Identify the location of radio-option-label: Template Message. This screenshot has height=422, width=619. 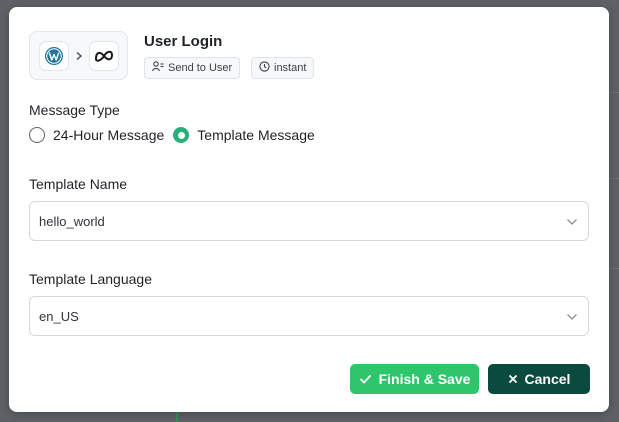
(256, 135).